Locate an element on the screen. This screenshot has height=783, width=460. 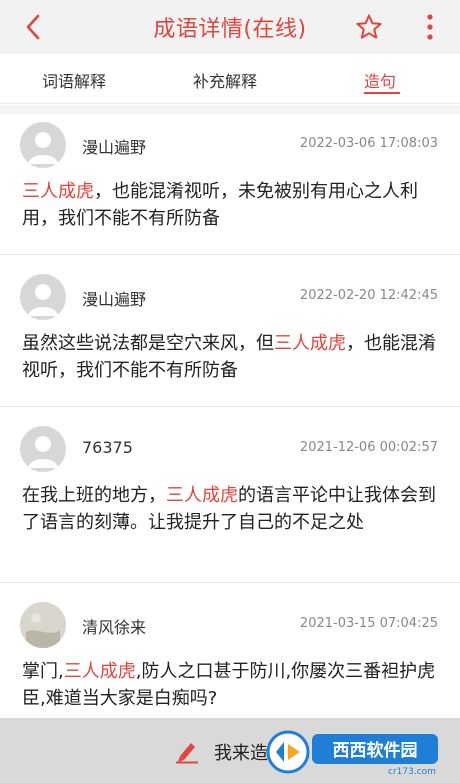
tab-supplementary-explanation: 补充解释 is located at coordinates (225, 80).